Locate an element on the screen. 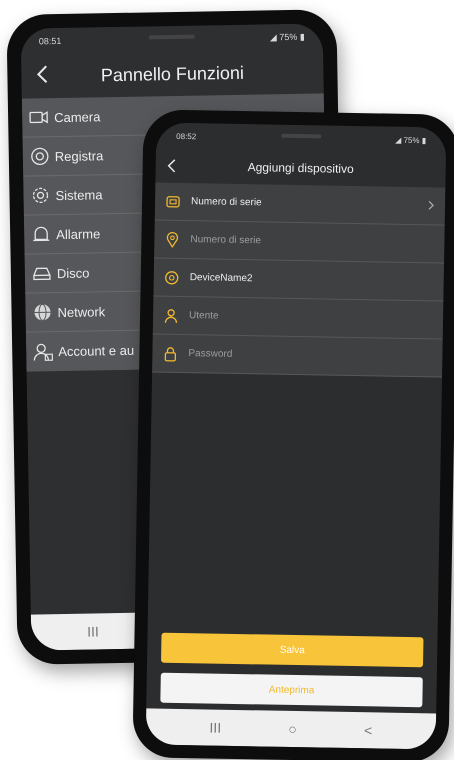 The width and height of the screenshot is (454, 760). user-icon is located at coordinates (171, 315).